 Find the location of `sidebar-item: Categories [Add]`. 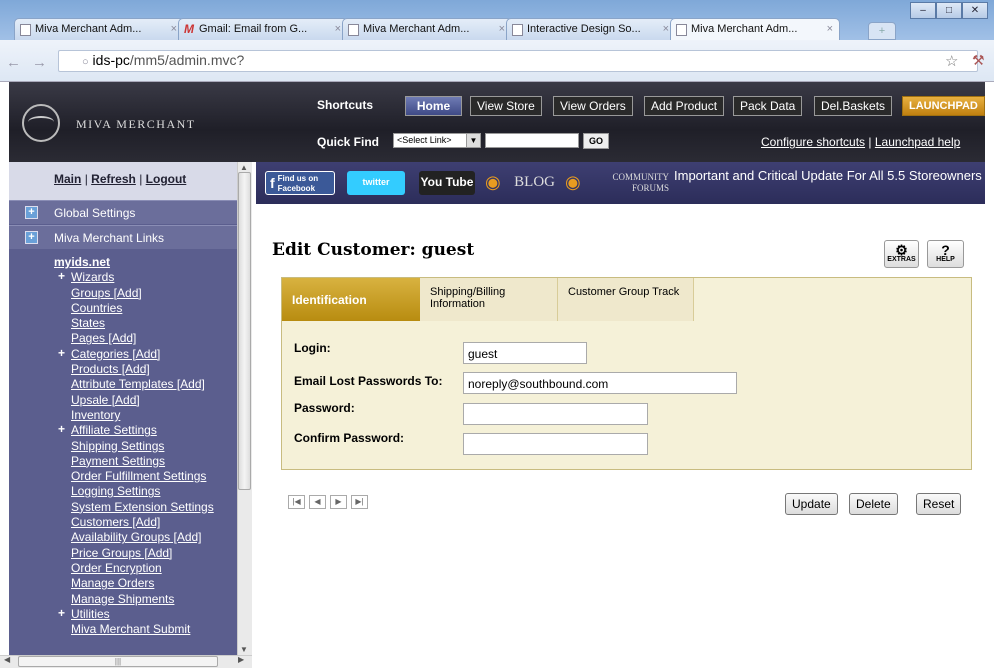

sidebar-item: Categories [Add] is located at coordinates (145, 354).